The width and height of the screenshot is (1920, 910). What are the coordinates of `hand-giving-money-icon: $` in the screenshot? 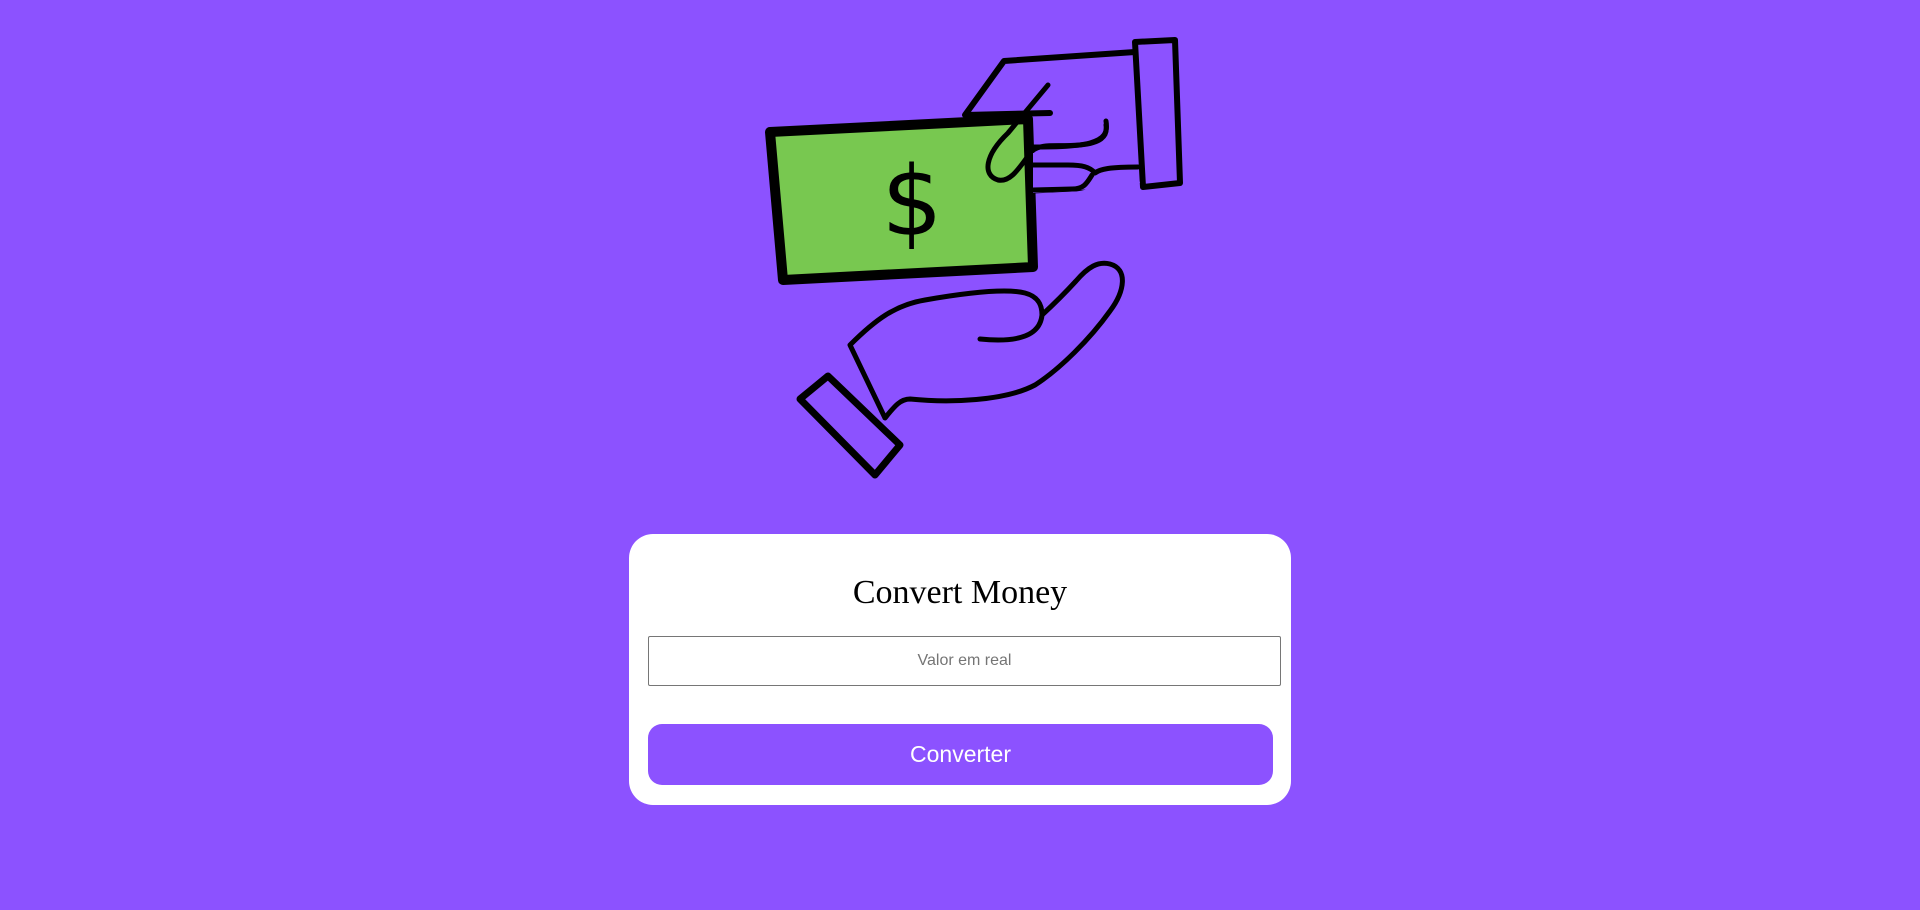 It's located at (974, 258).